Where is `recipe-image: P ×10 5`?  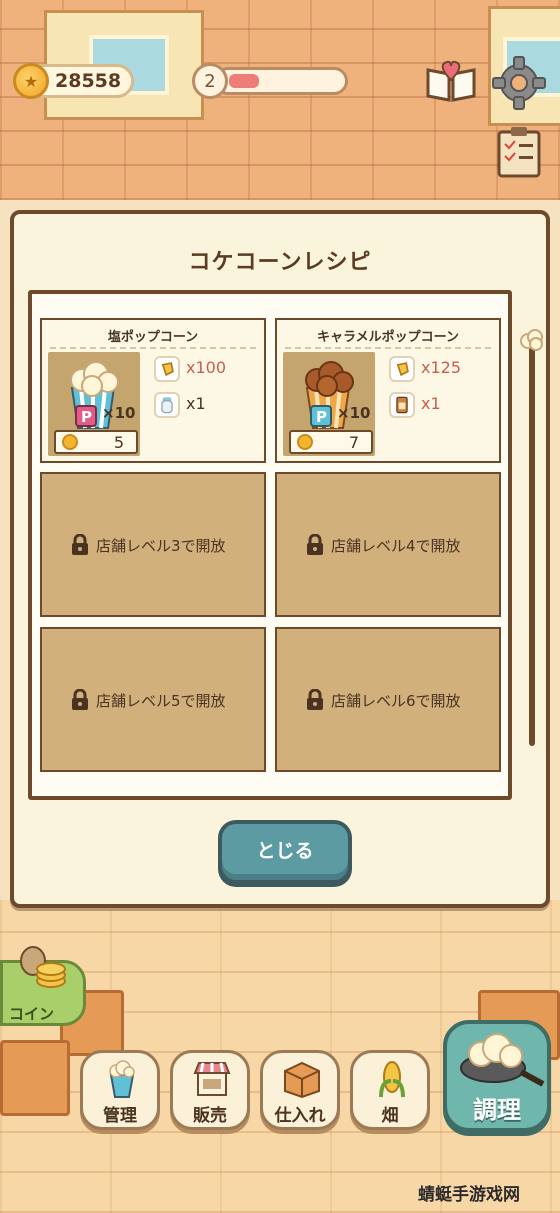 recipe-image: P ×10 5 is located at coordinates (94, 404).